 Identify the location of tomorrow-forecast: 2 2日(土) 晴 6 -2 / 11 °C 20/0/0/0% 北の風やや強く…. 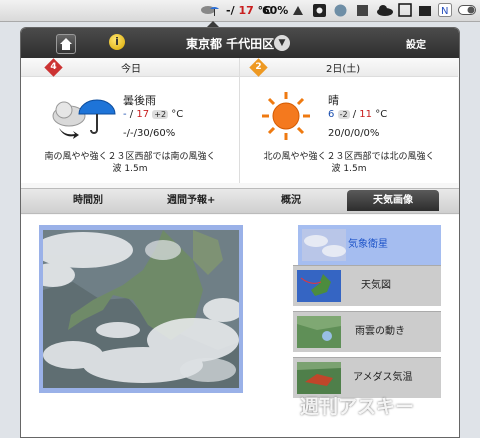
(349, 120).